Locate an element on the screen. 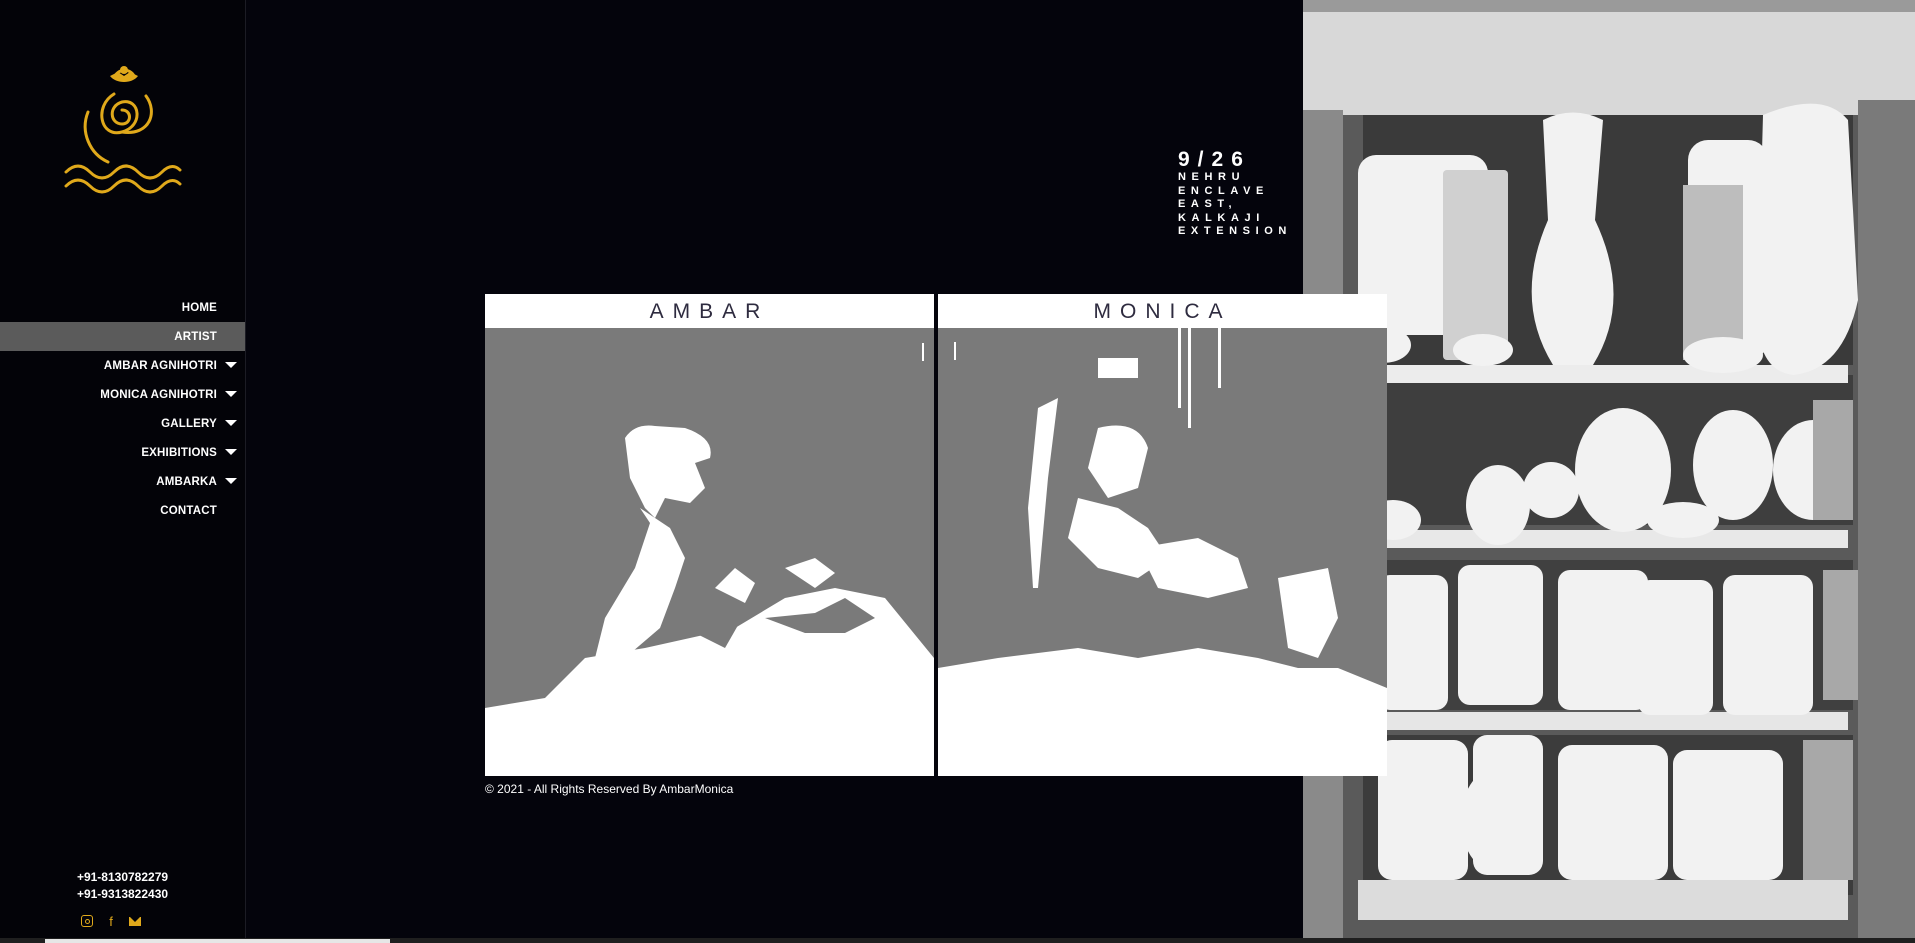  nav-item-label: HOME is located at coordinates (199, 307).